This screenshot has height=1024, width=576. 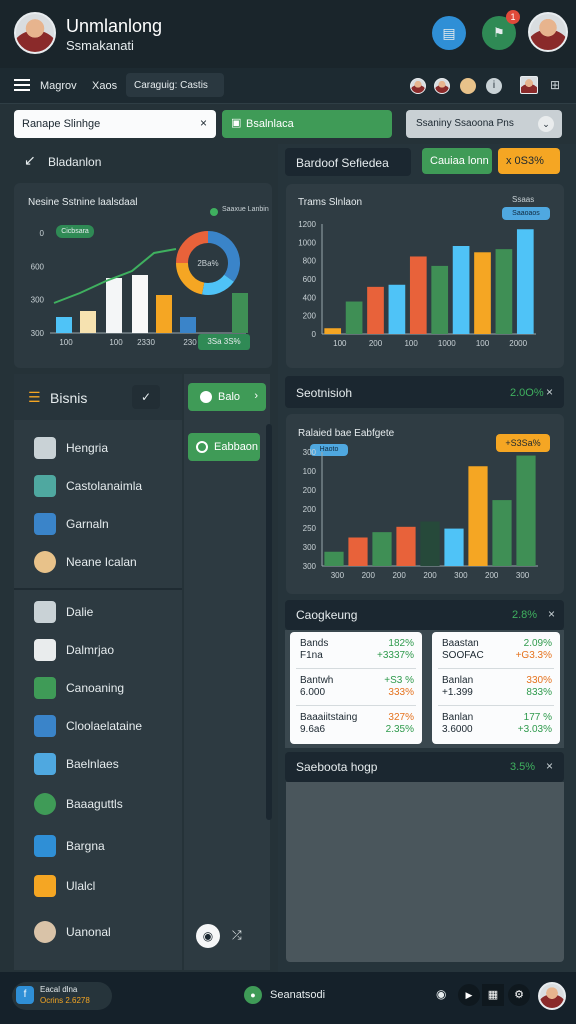 What do you see at coordinates (98, 562) in the screenshot?
I see `sidebar-item: Neane Icalan` at bounding box center [98, 562].